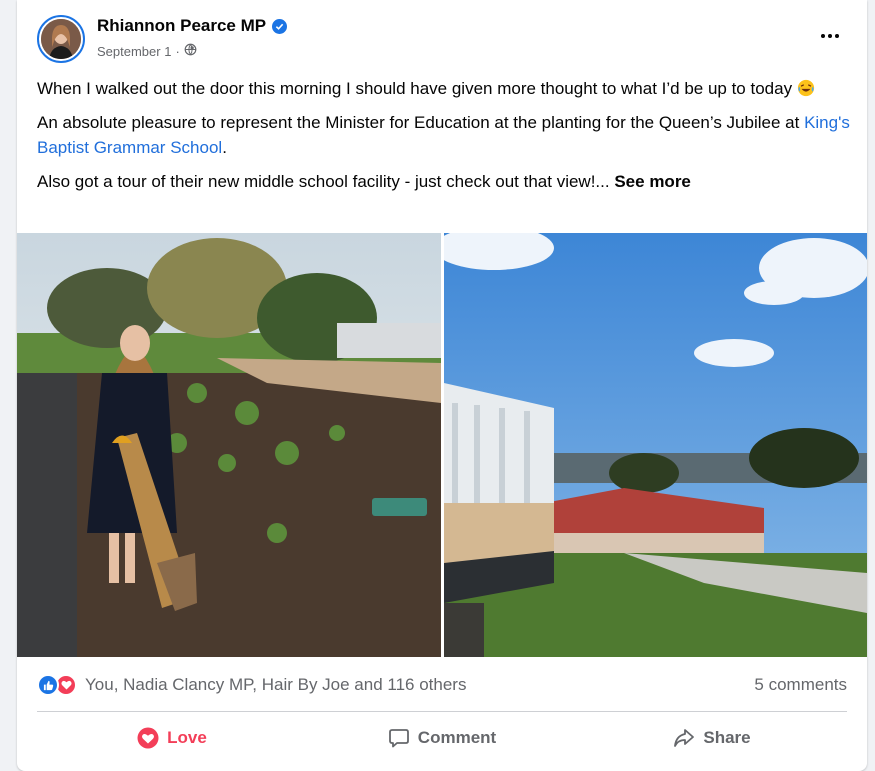  What do you see at coordinates (684, 738) in the screenshot?
I see `share-icon` at bounding box center [684, 738].